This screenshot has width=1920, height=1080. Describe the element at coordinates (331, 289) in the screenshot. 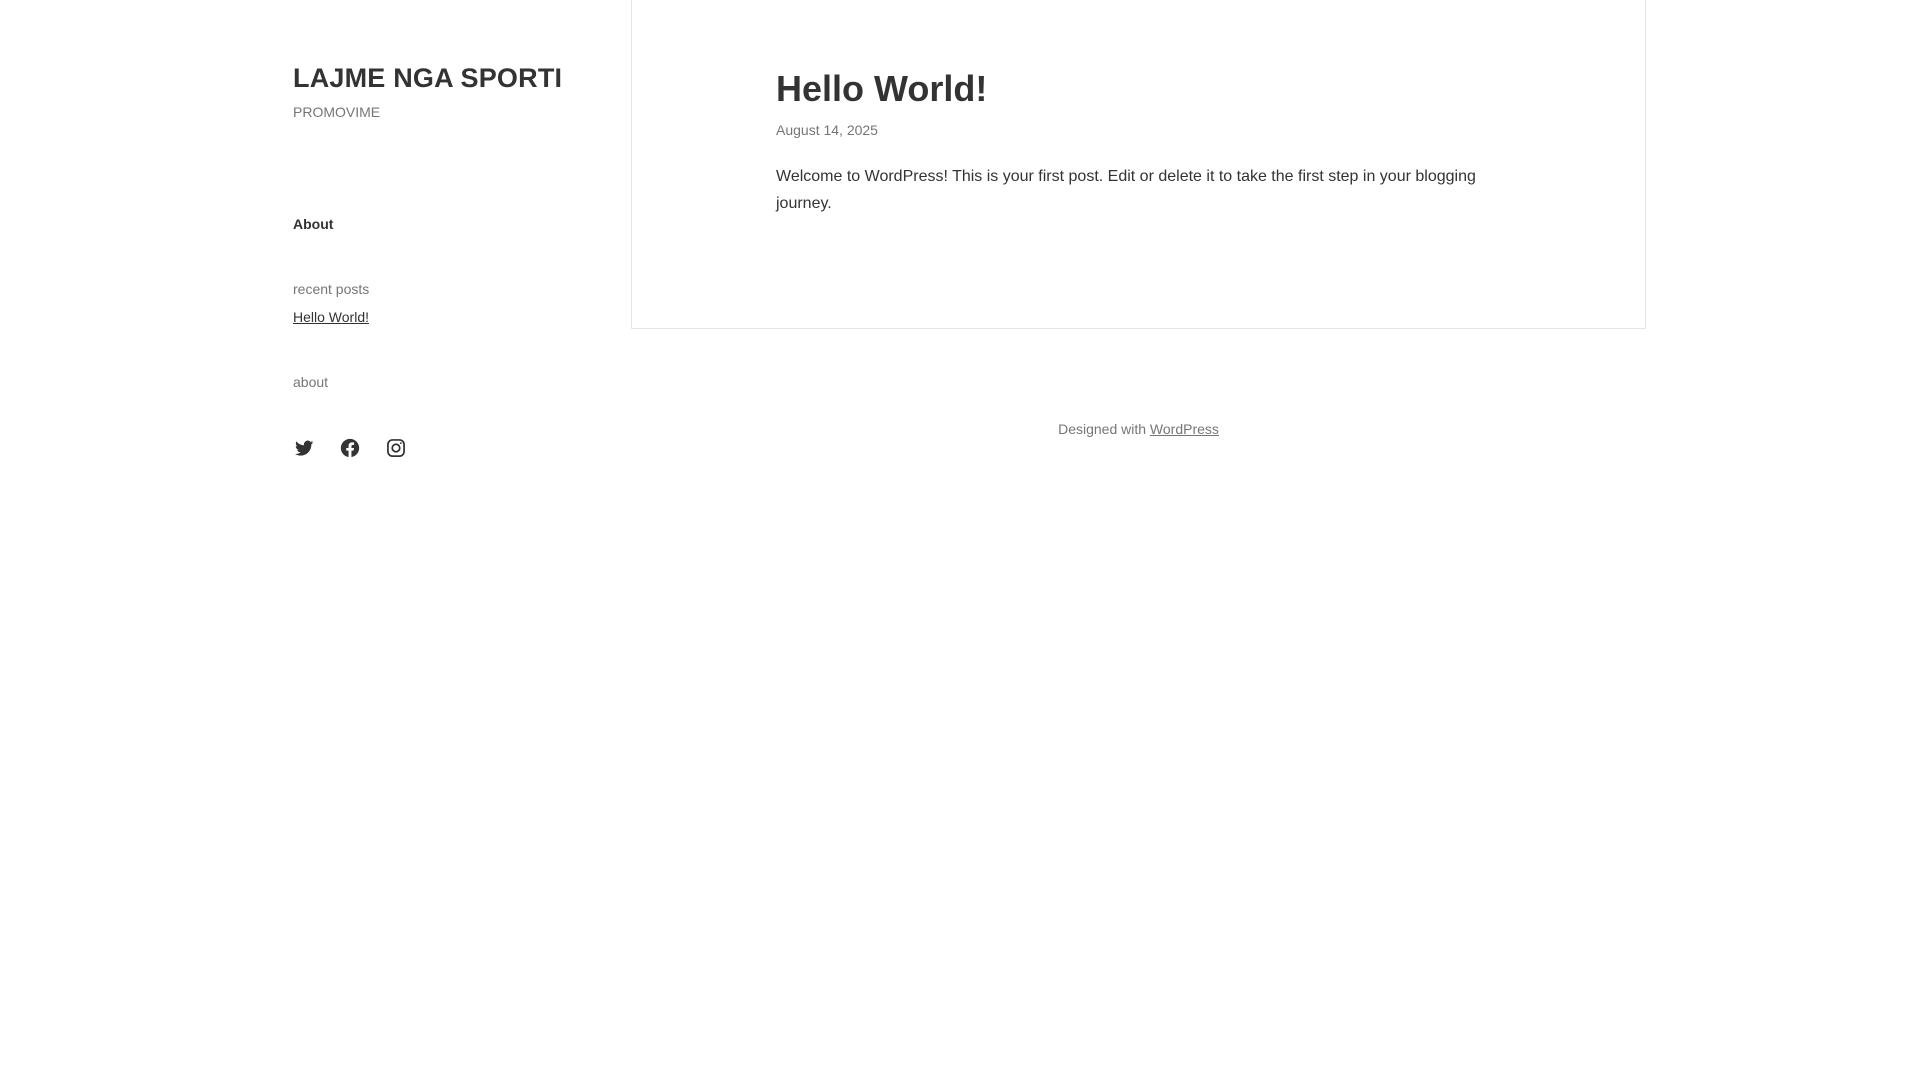

I see `recent-posts-title: recent posts` at that location.